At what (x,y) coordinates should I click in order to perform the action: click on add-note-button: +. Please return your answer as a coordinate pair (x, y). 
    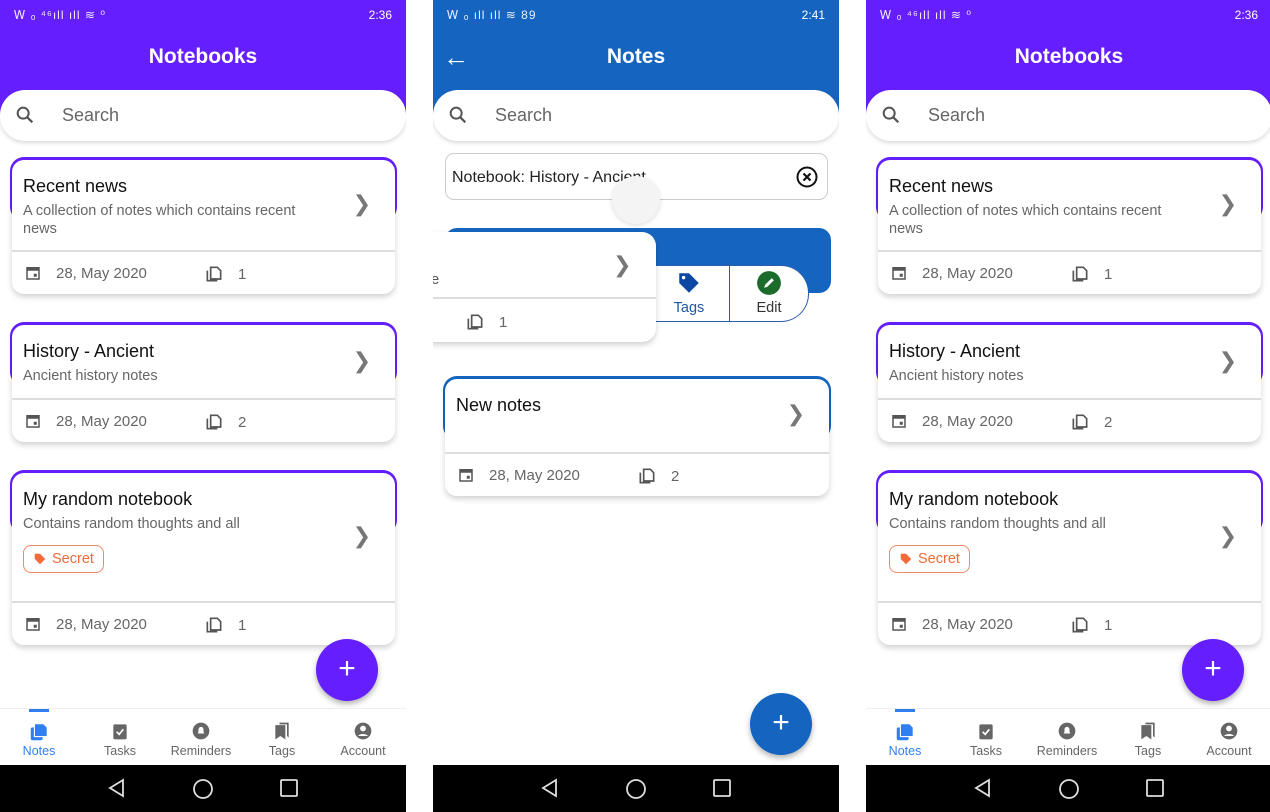
    Looking at the image, I should click on (781, 724).